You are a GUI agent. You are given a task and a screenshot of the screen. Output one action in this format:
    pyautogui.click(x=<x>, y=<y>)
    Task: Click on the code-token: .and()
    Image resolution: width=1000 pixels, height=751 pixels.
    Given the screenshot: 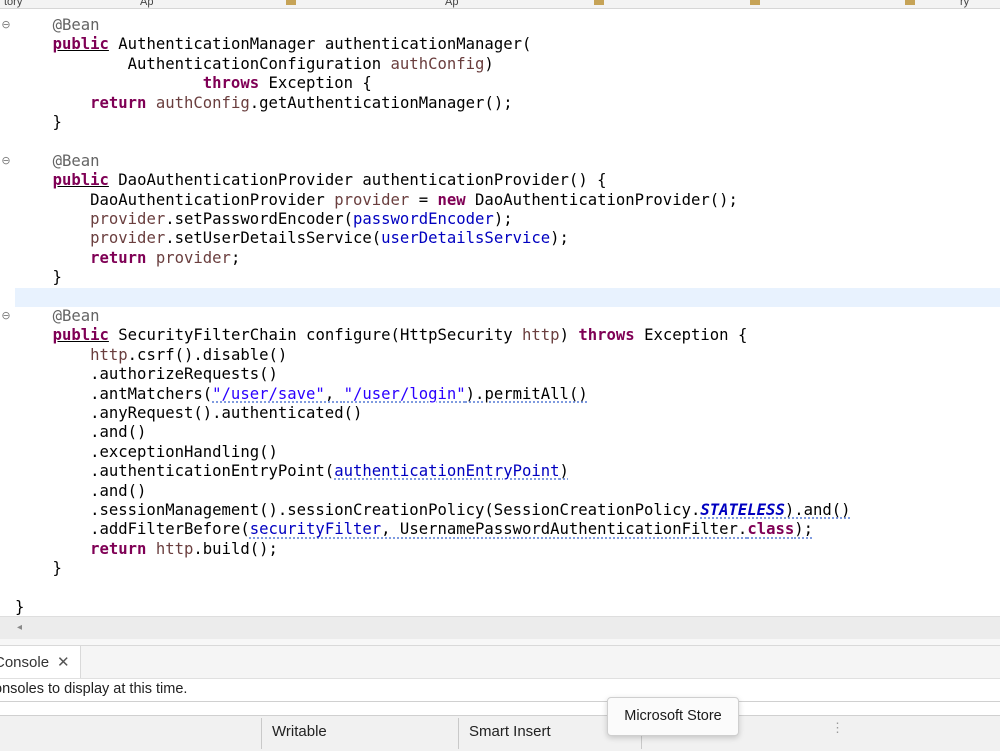 What is the action you would take?
    pyautogui.click(x=81, y=432)
    